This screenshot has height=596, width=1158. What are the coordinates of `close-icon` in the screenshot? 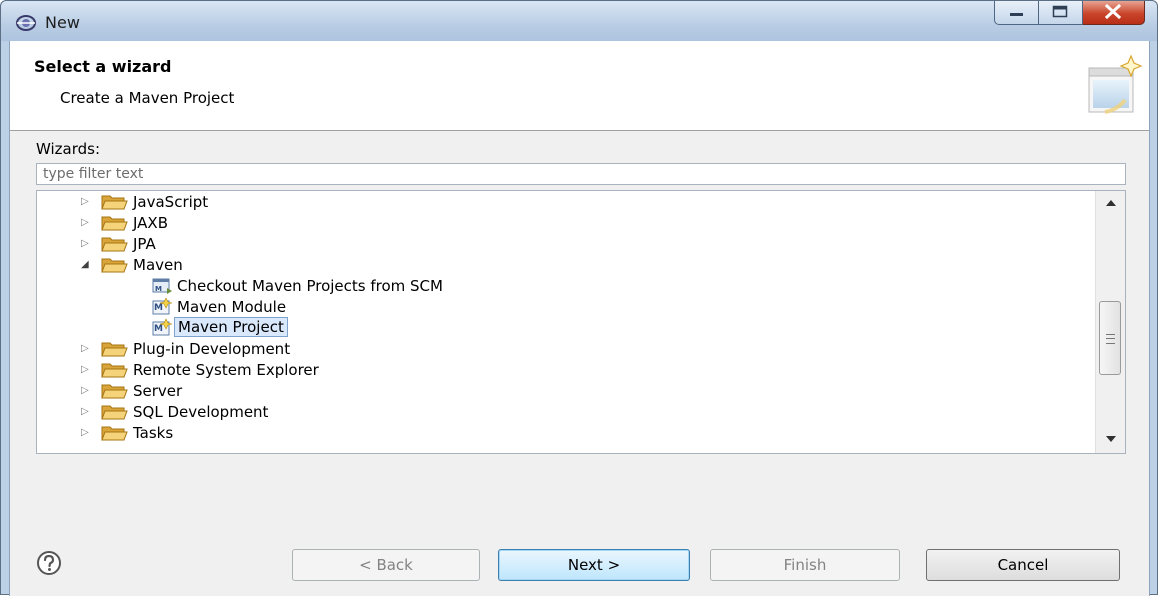 It's located at (1113, 11).